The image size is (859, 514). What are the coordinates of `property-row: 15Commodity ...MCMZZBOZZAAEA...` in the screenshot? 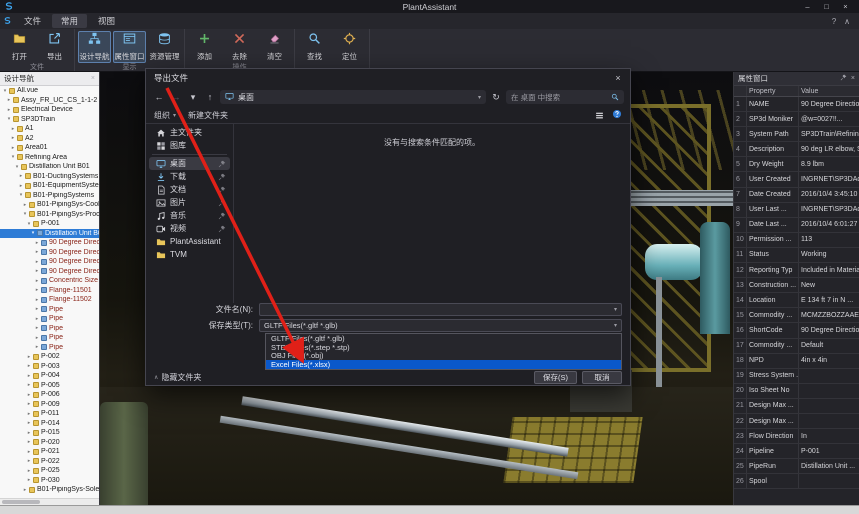 It's located at (796, 316).